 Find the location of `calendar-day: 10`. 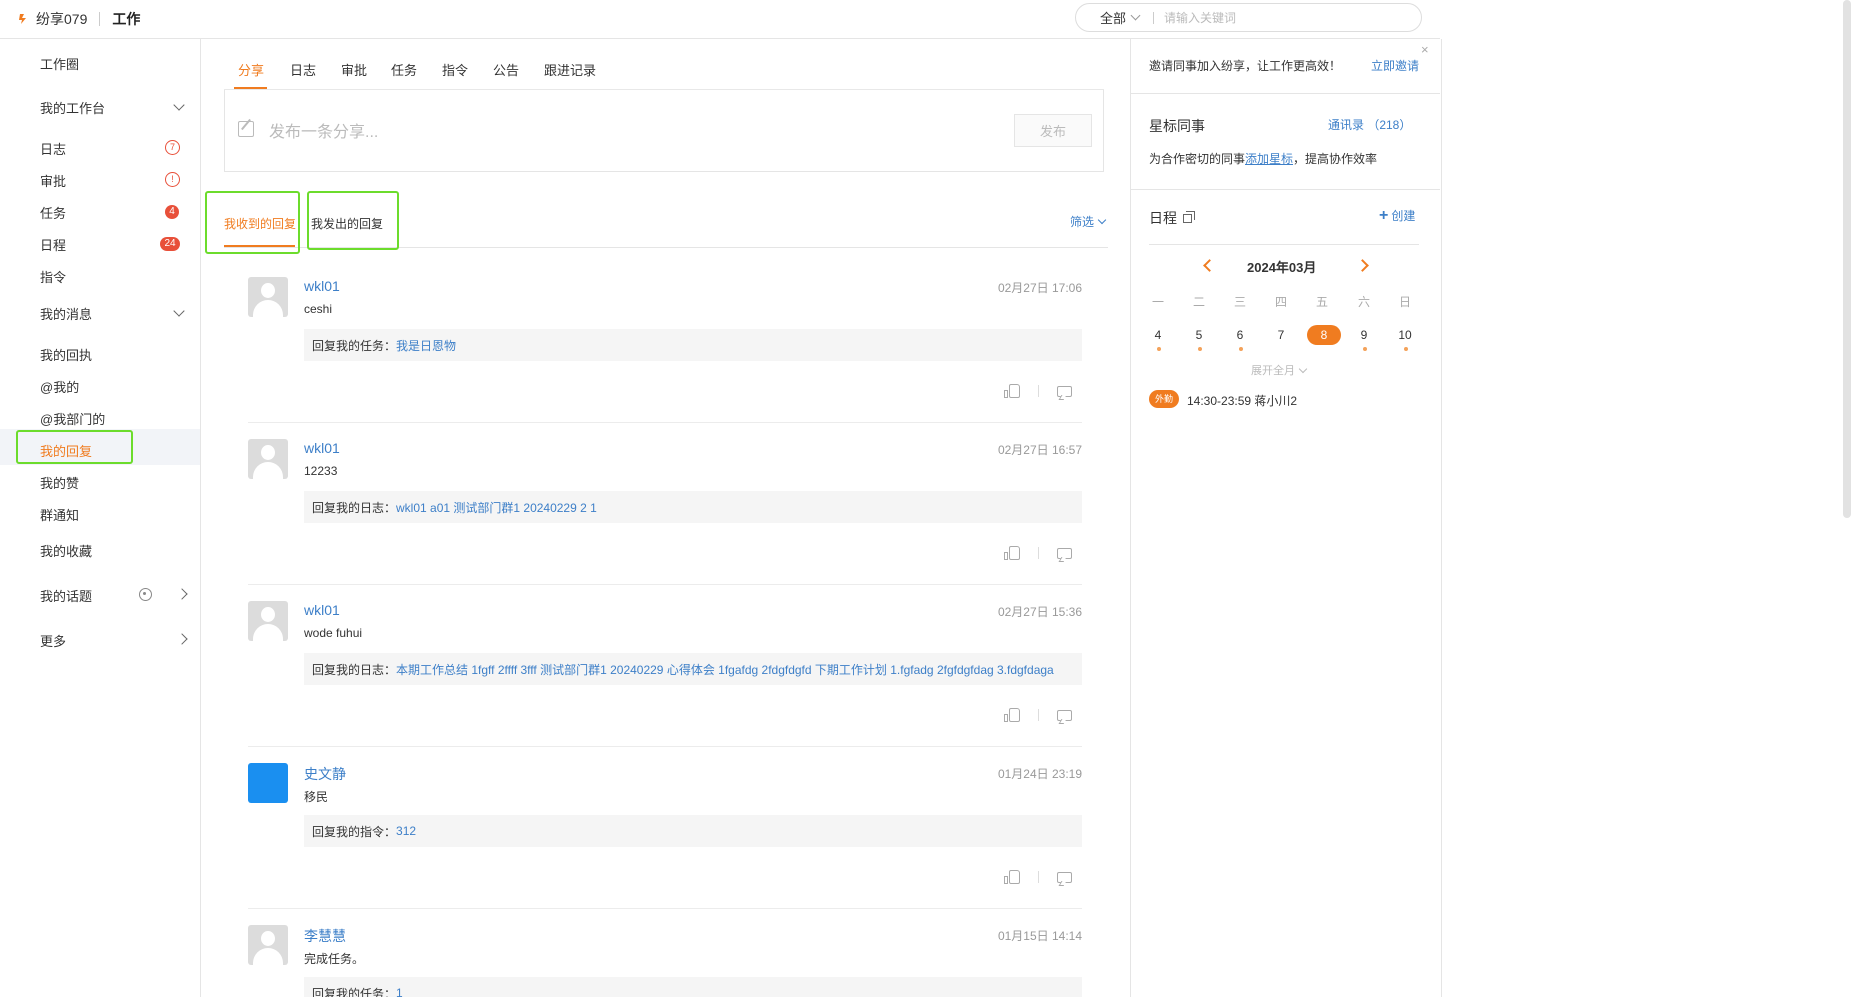

calendar-day: 10 is located at coordinates (1405, 335).